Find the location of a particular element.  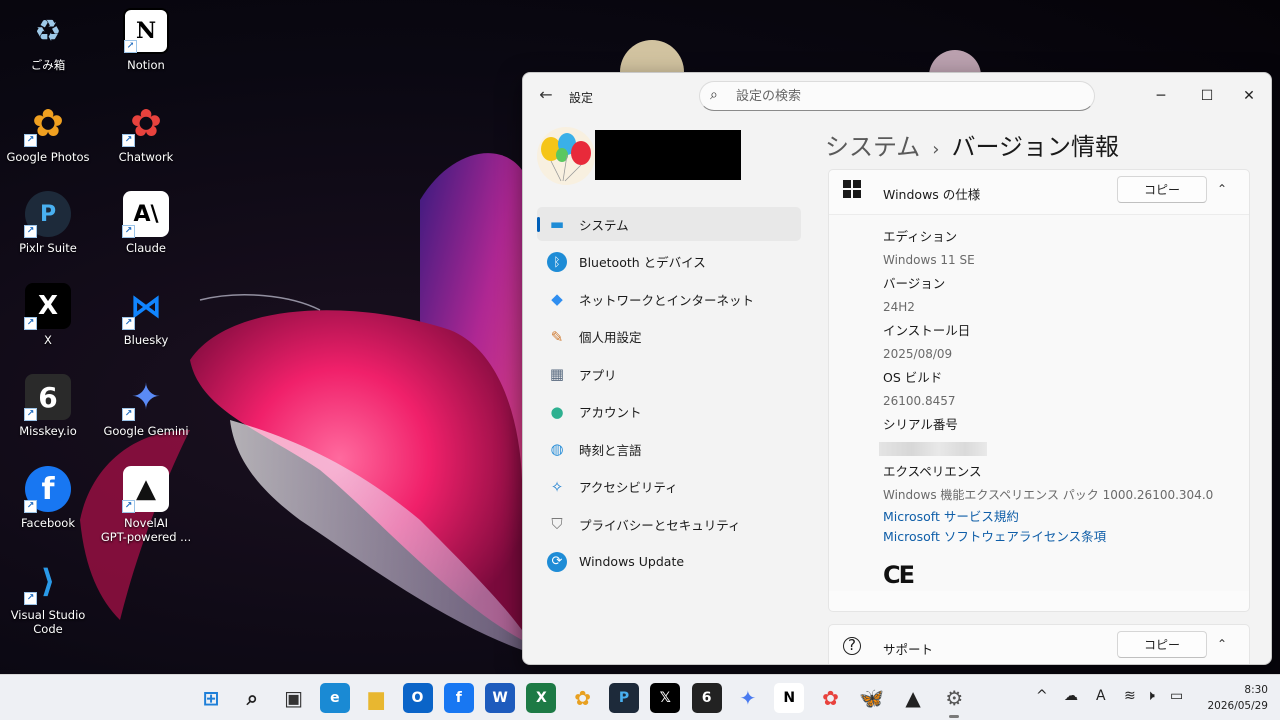

link-microsoft-software-license: Microsoft ソフトウェアライセンス条項 is located at coordinates (1066, 537).